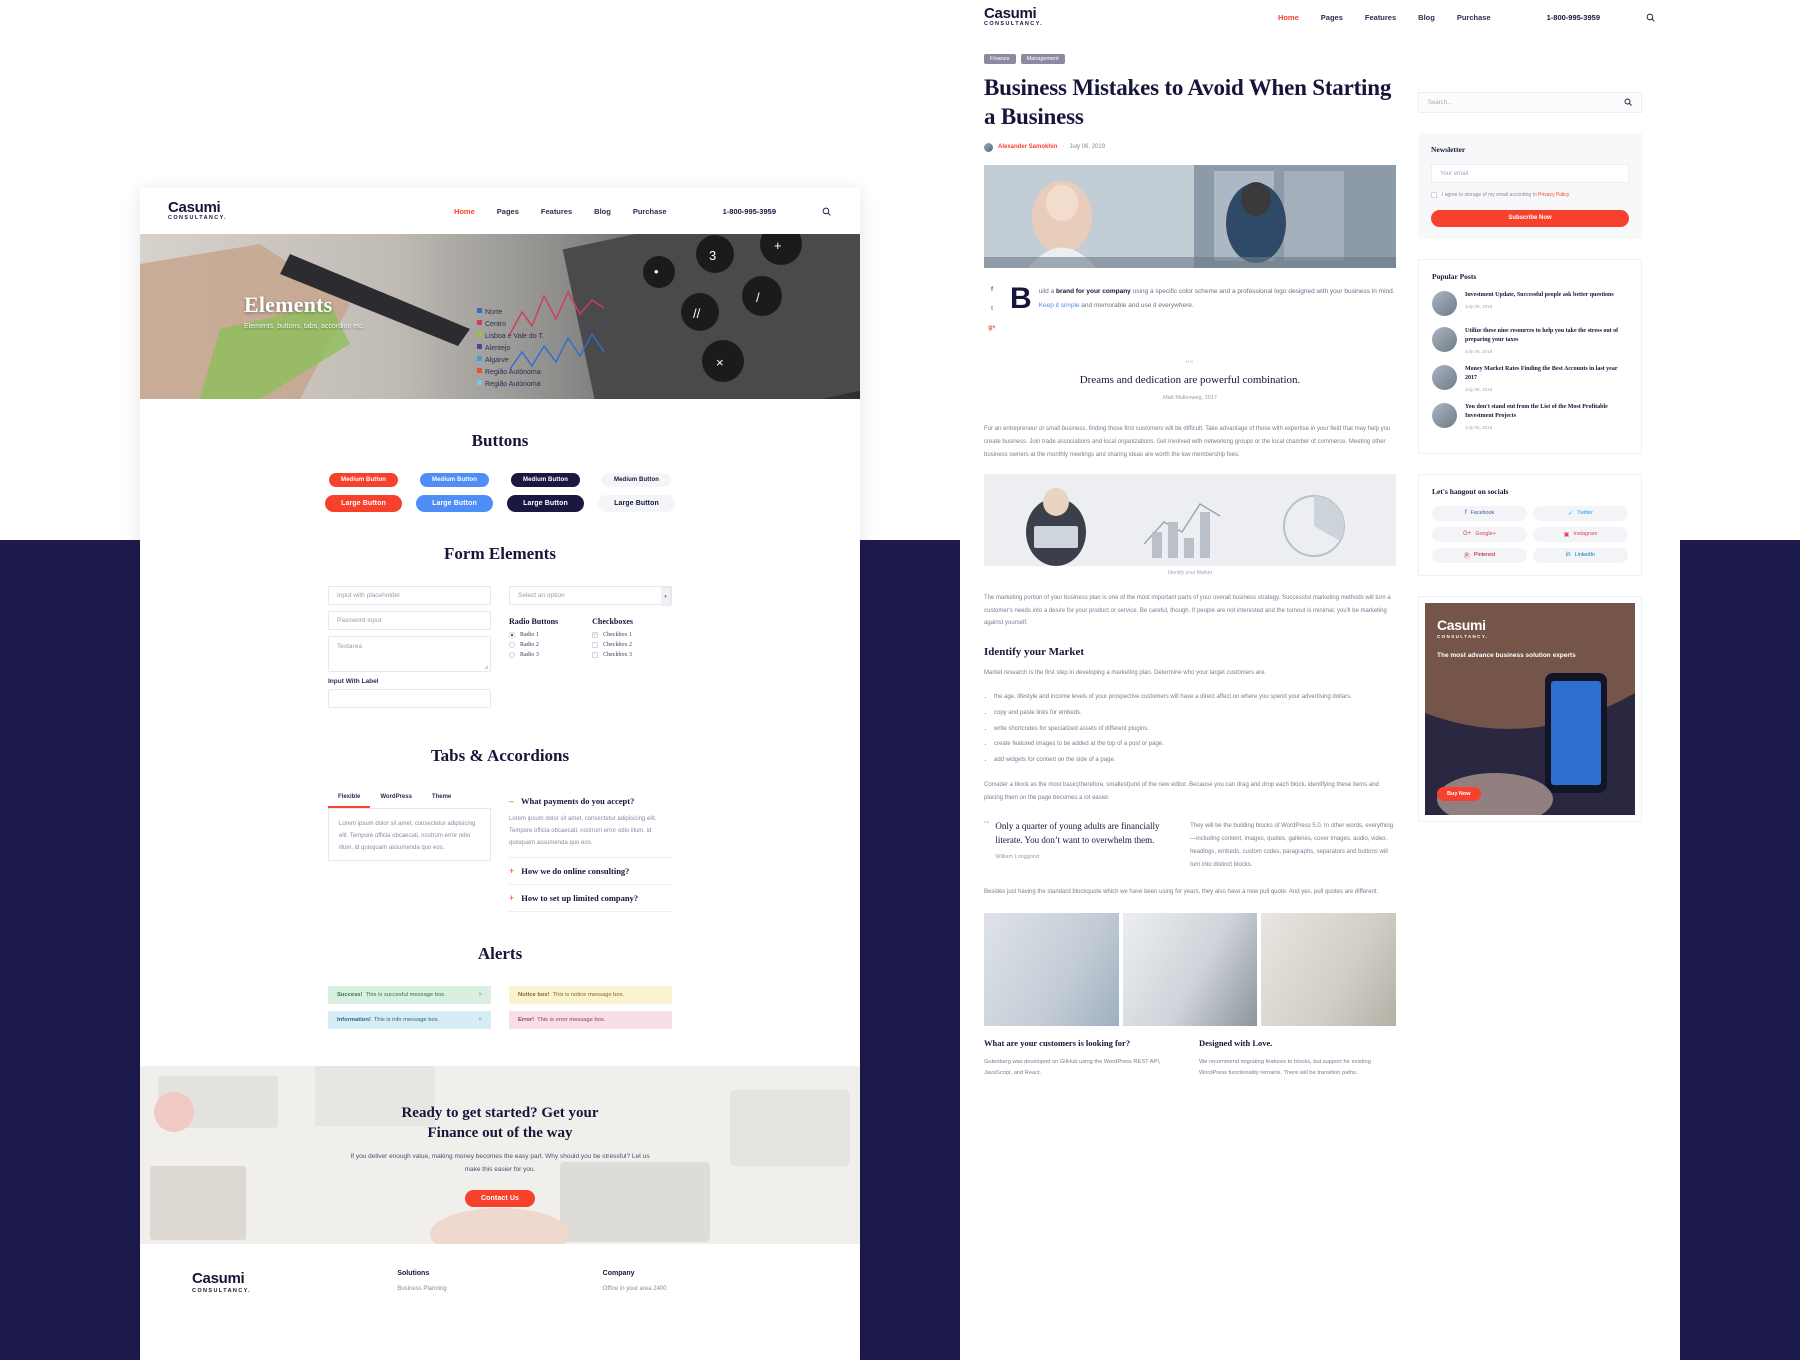 The width and height of the screenshot is (1800, 1360). What do you see at coordinates (499, 1289) in the screenshot?
I see `footer-link: Business Planning` at bounding box center [499, 1289].